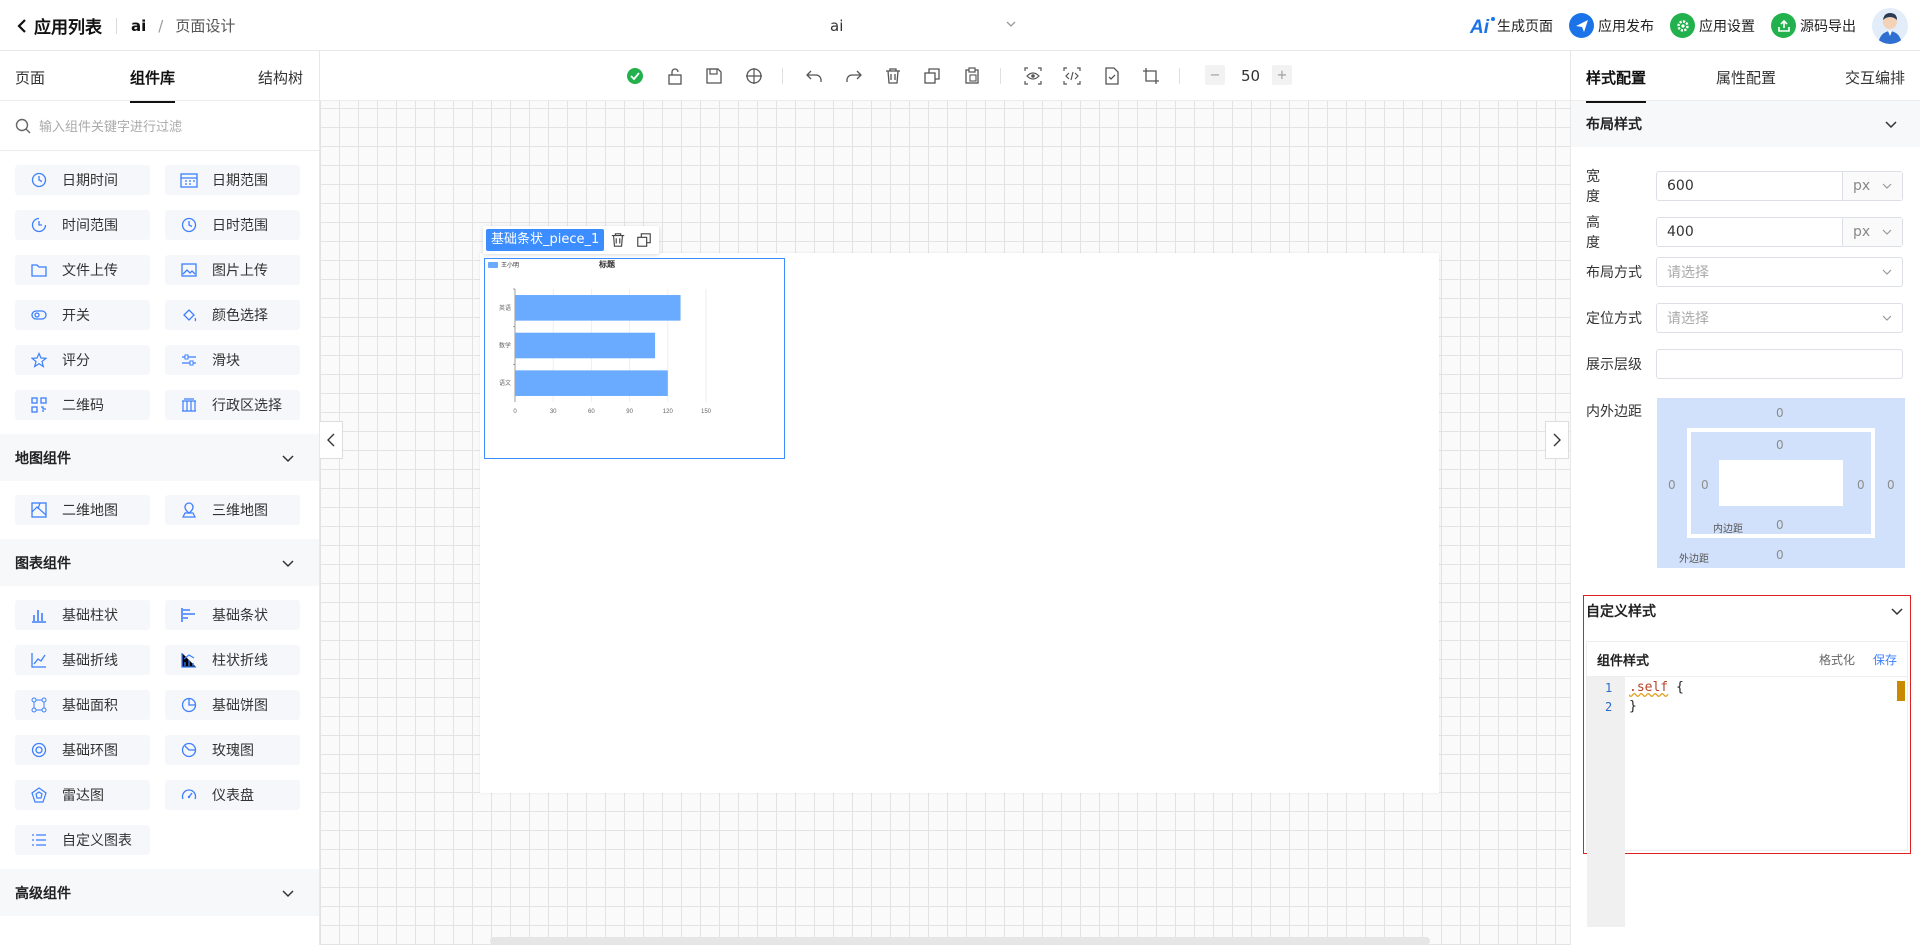  What do you see at coordinates (240, 181) in the screenshot?
I see `comp-label: 日期范围` at bounding box center [240, 181].